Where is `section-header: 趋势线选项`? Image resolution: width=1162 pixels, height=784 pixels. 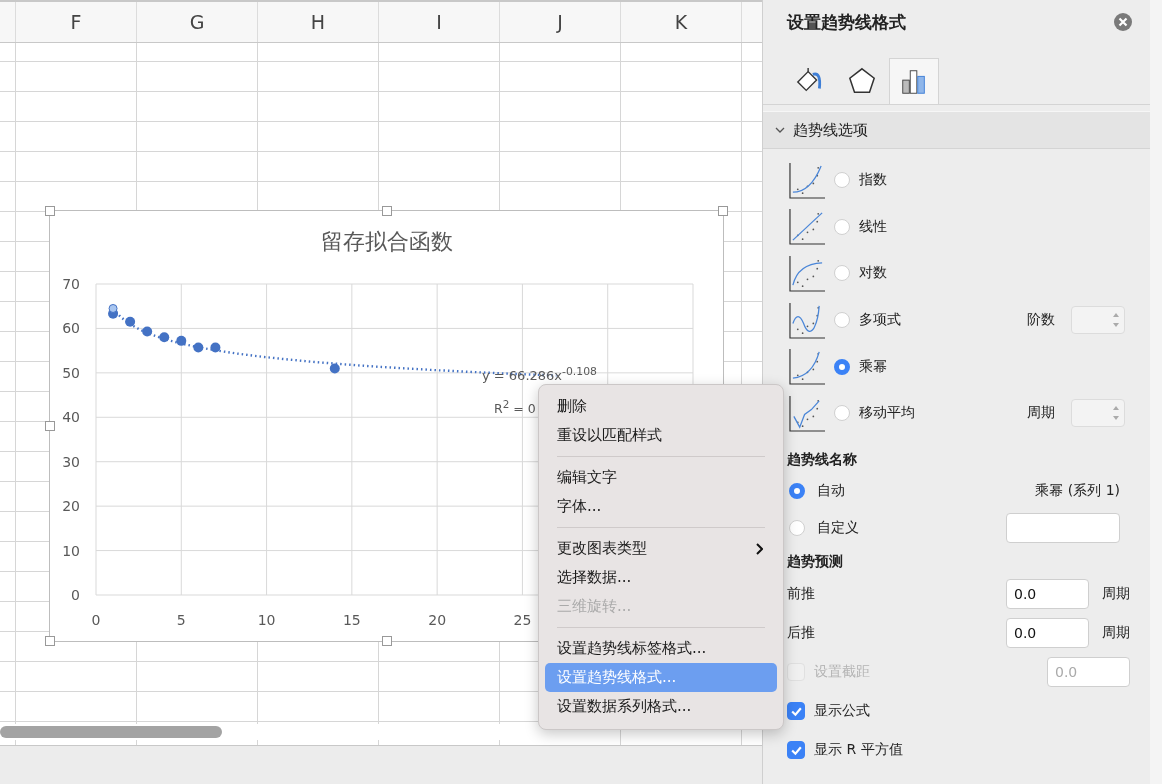 section-header: 趋势线选项 is located at coordinates (956, 130).